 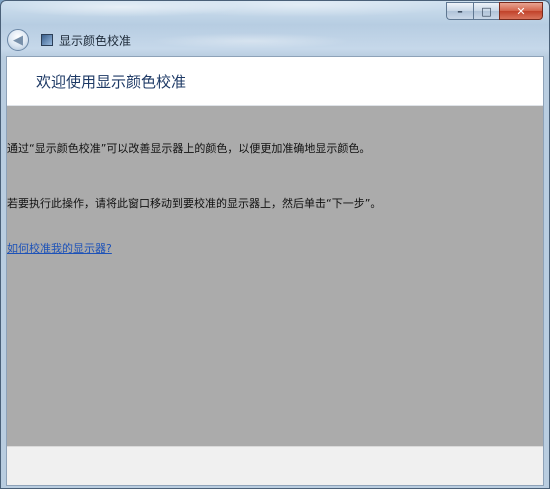 I want to click on minimize-icon: –, so click(x=460, y=11).